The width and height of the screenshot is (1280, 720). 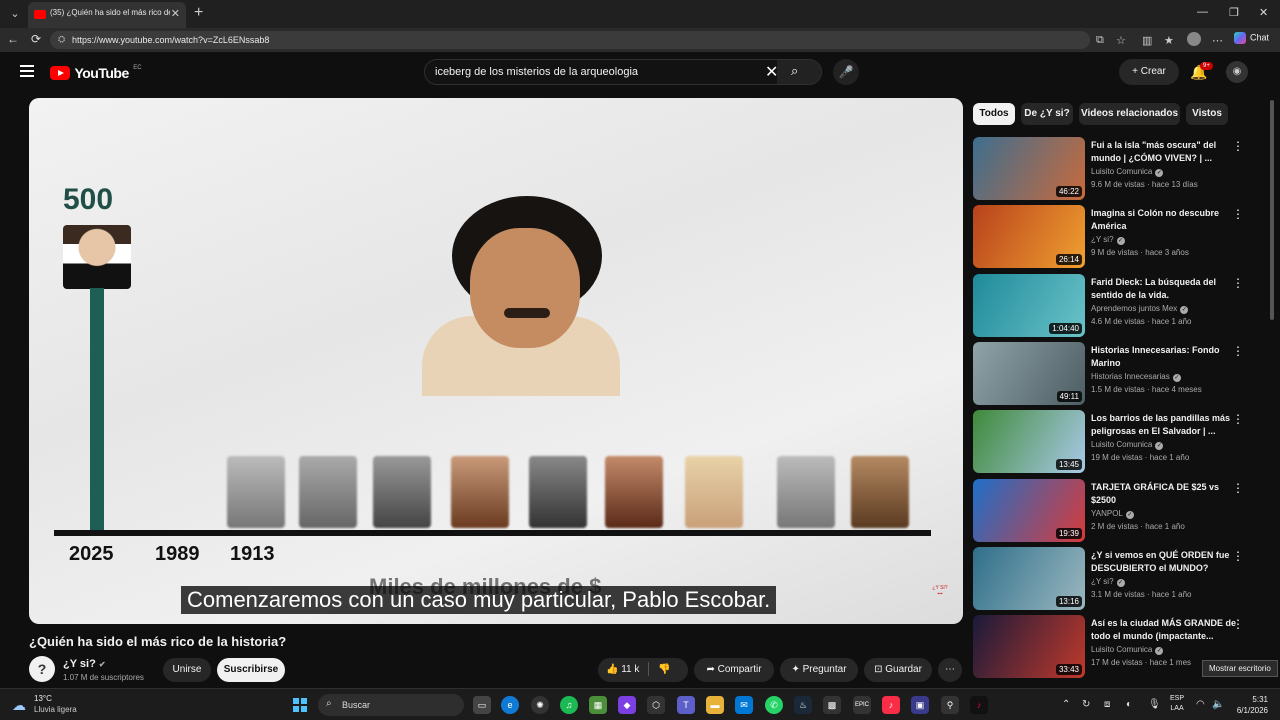 What do you see at coordinates (1029, 442) in the screenshot?
I see `video-thumbnail: 13:45` at bounding box center [1029, 442].